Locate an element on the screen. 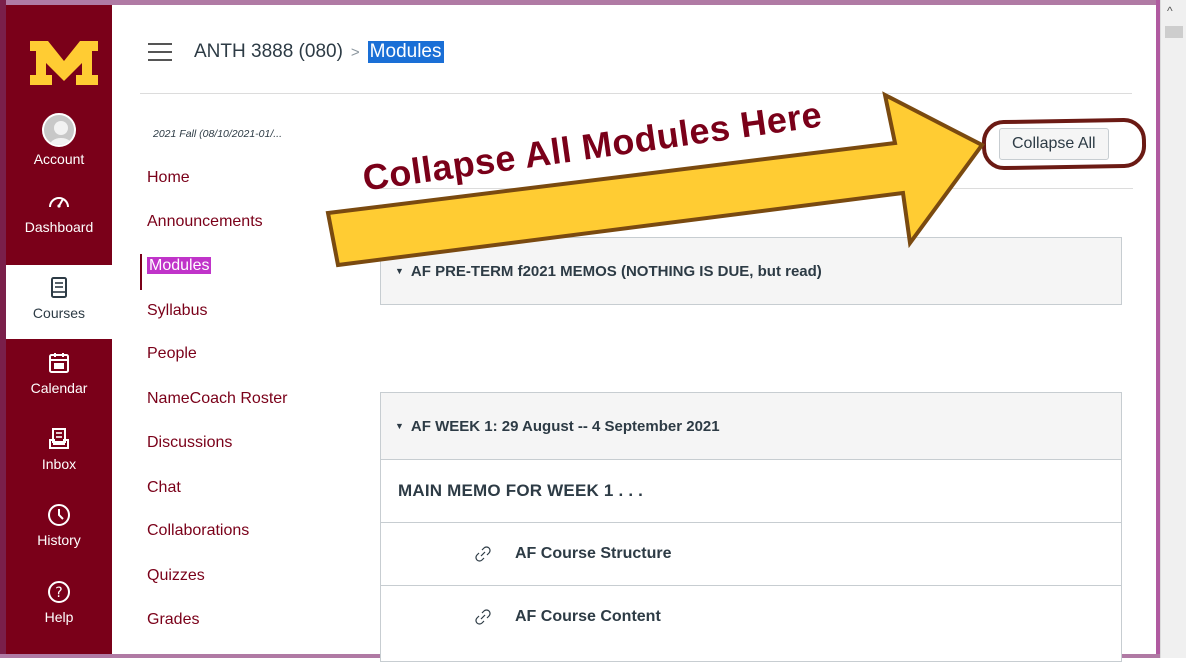 The height and width of the screenshot is (662, 1186). course-nav-discussions: Discussions is located at coordinates (189, 443).